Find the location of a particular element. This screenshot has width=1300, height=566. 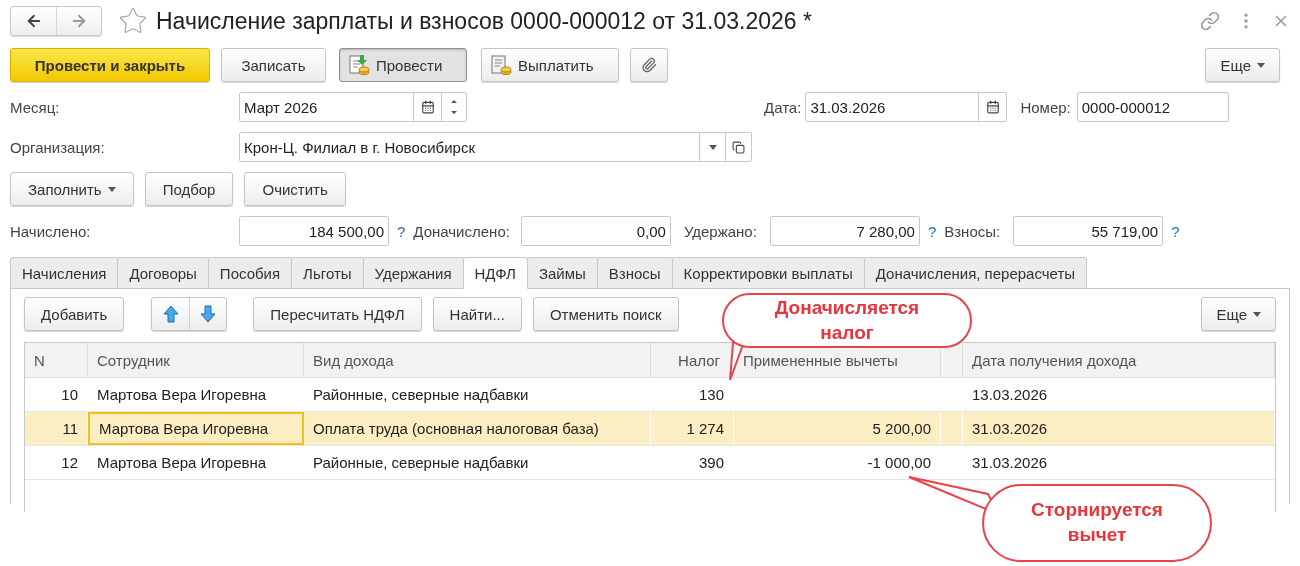

tab: Пособия is located at coordinates (250, 272).